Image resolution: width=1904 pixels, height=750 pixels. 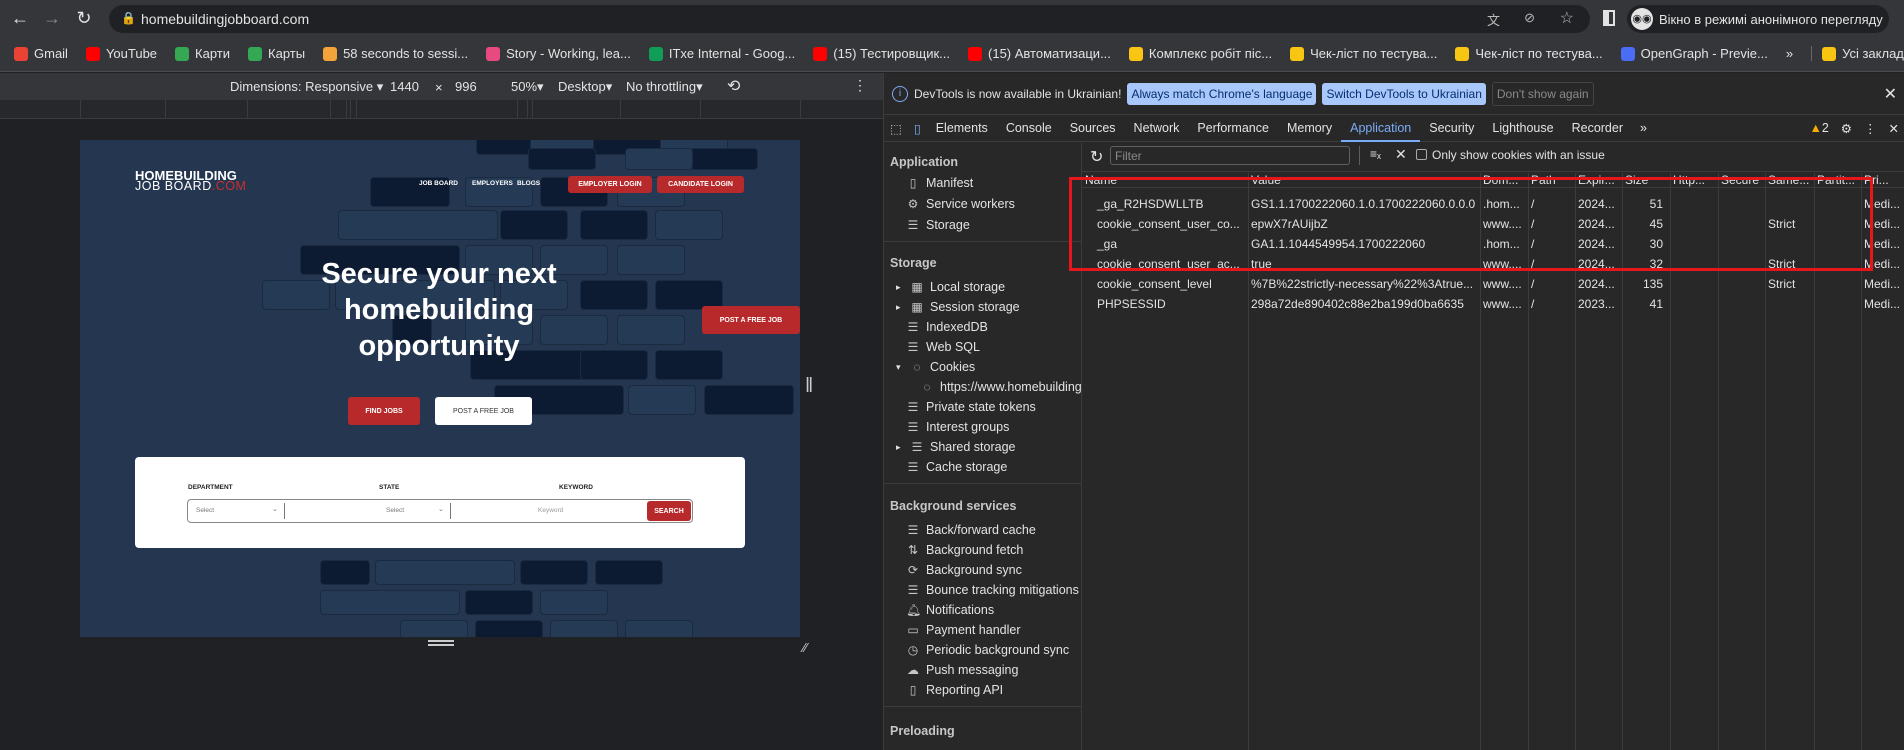 What do you see at coordinates (20, 18) in the screenshot?
I see `back-icon: ←` at bounding box center [20, 18].